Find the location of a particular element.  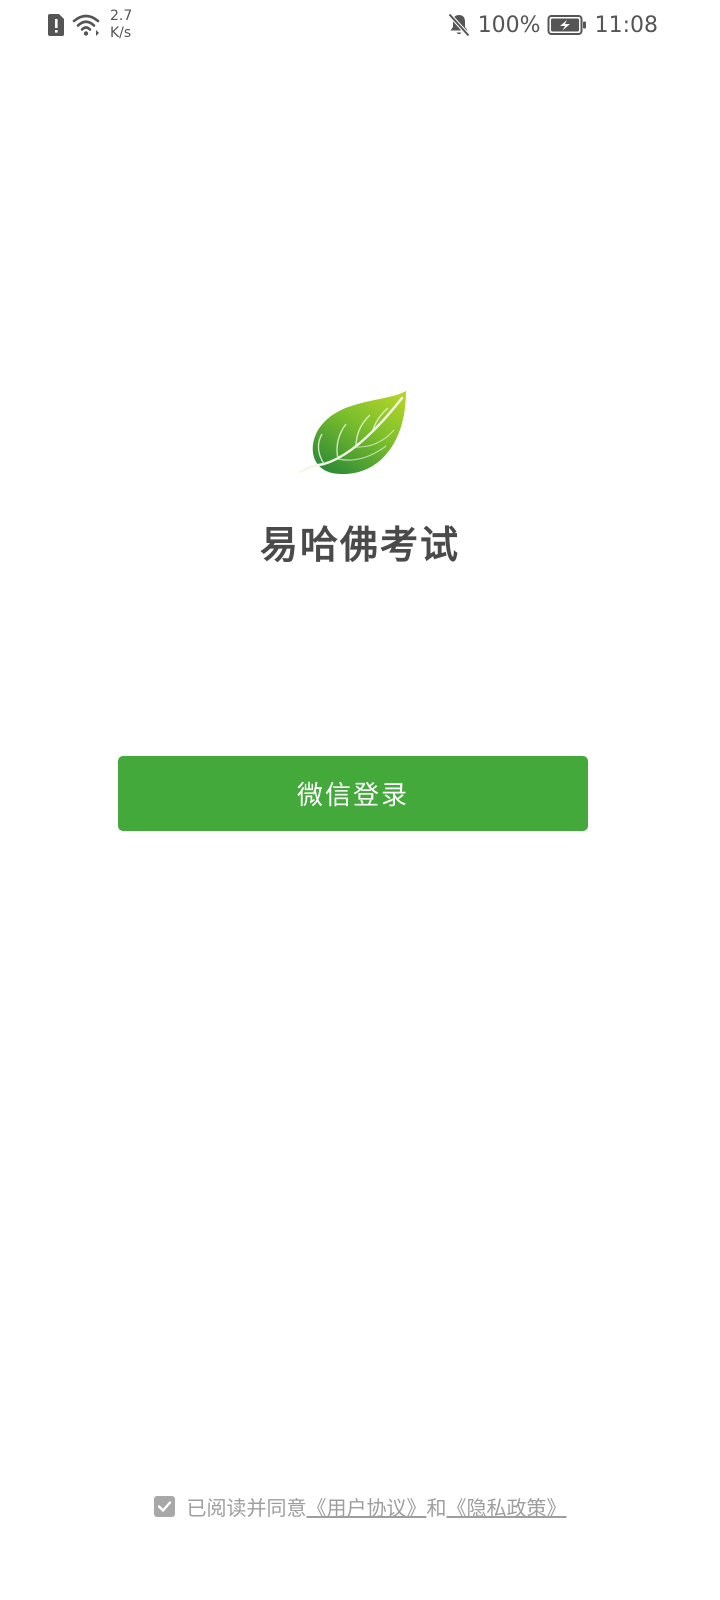

sim-alert-icon is located at coordinates (56, 25).